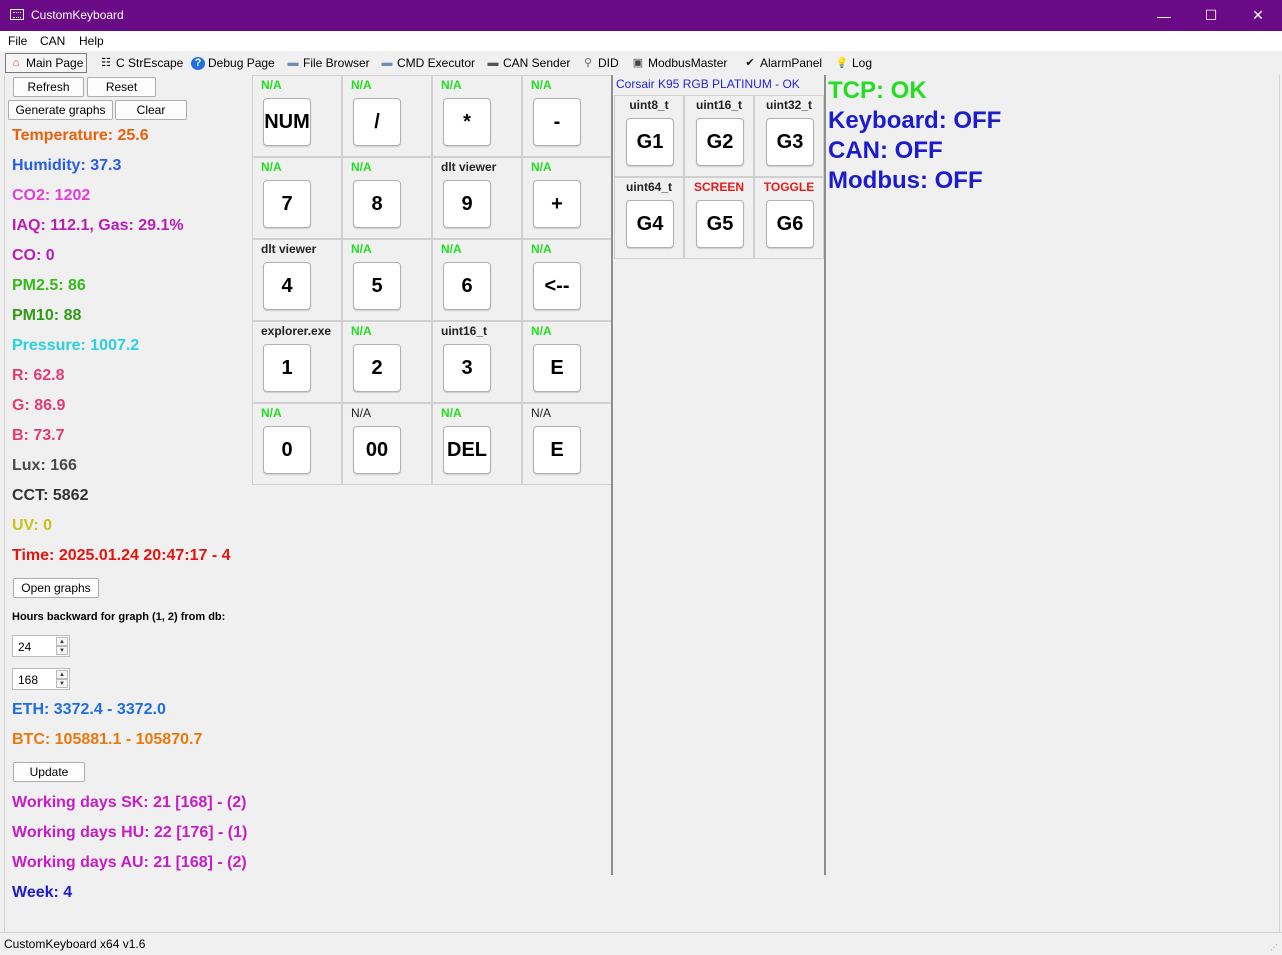 This screenshot has width=1282, height=955. Describe the element at coordinates (151, 110) in the screenshot. I see `clear-button: Clear` at that location.